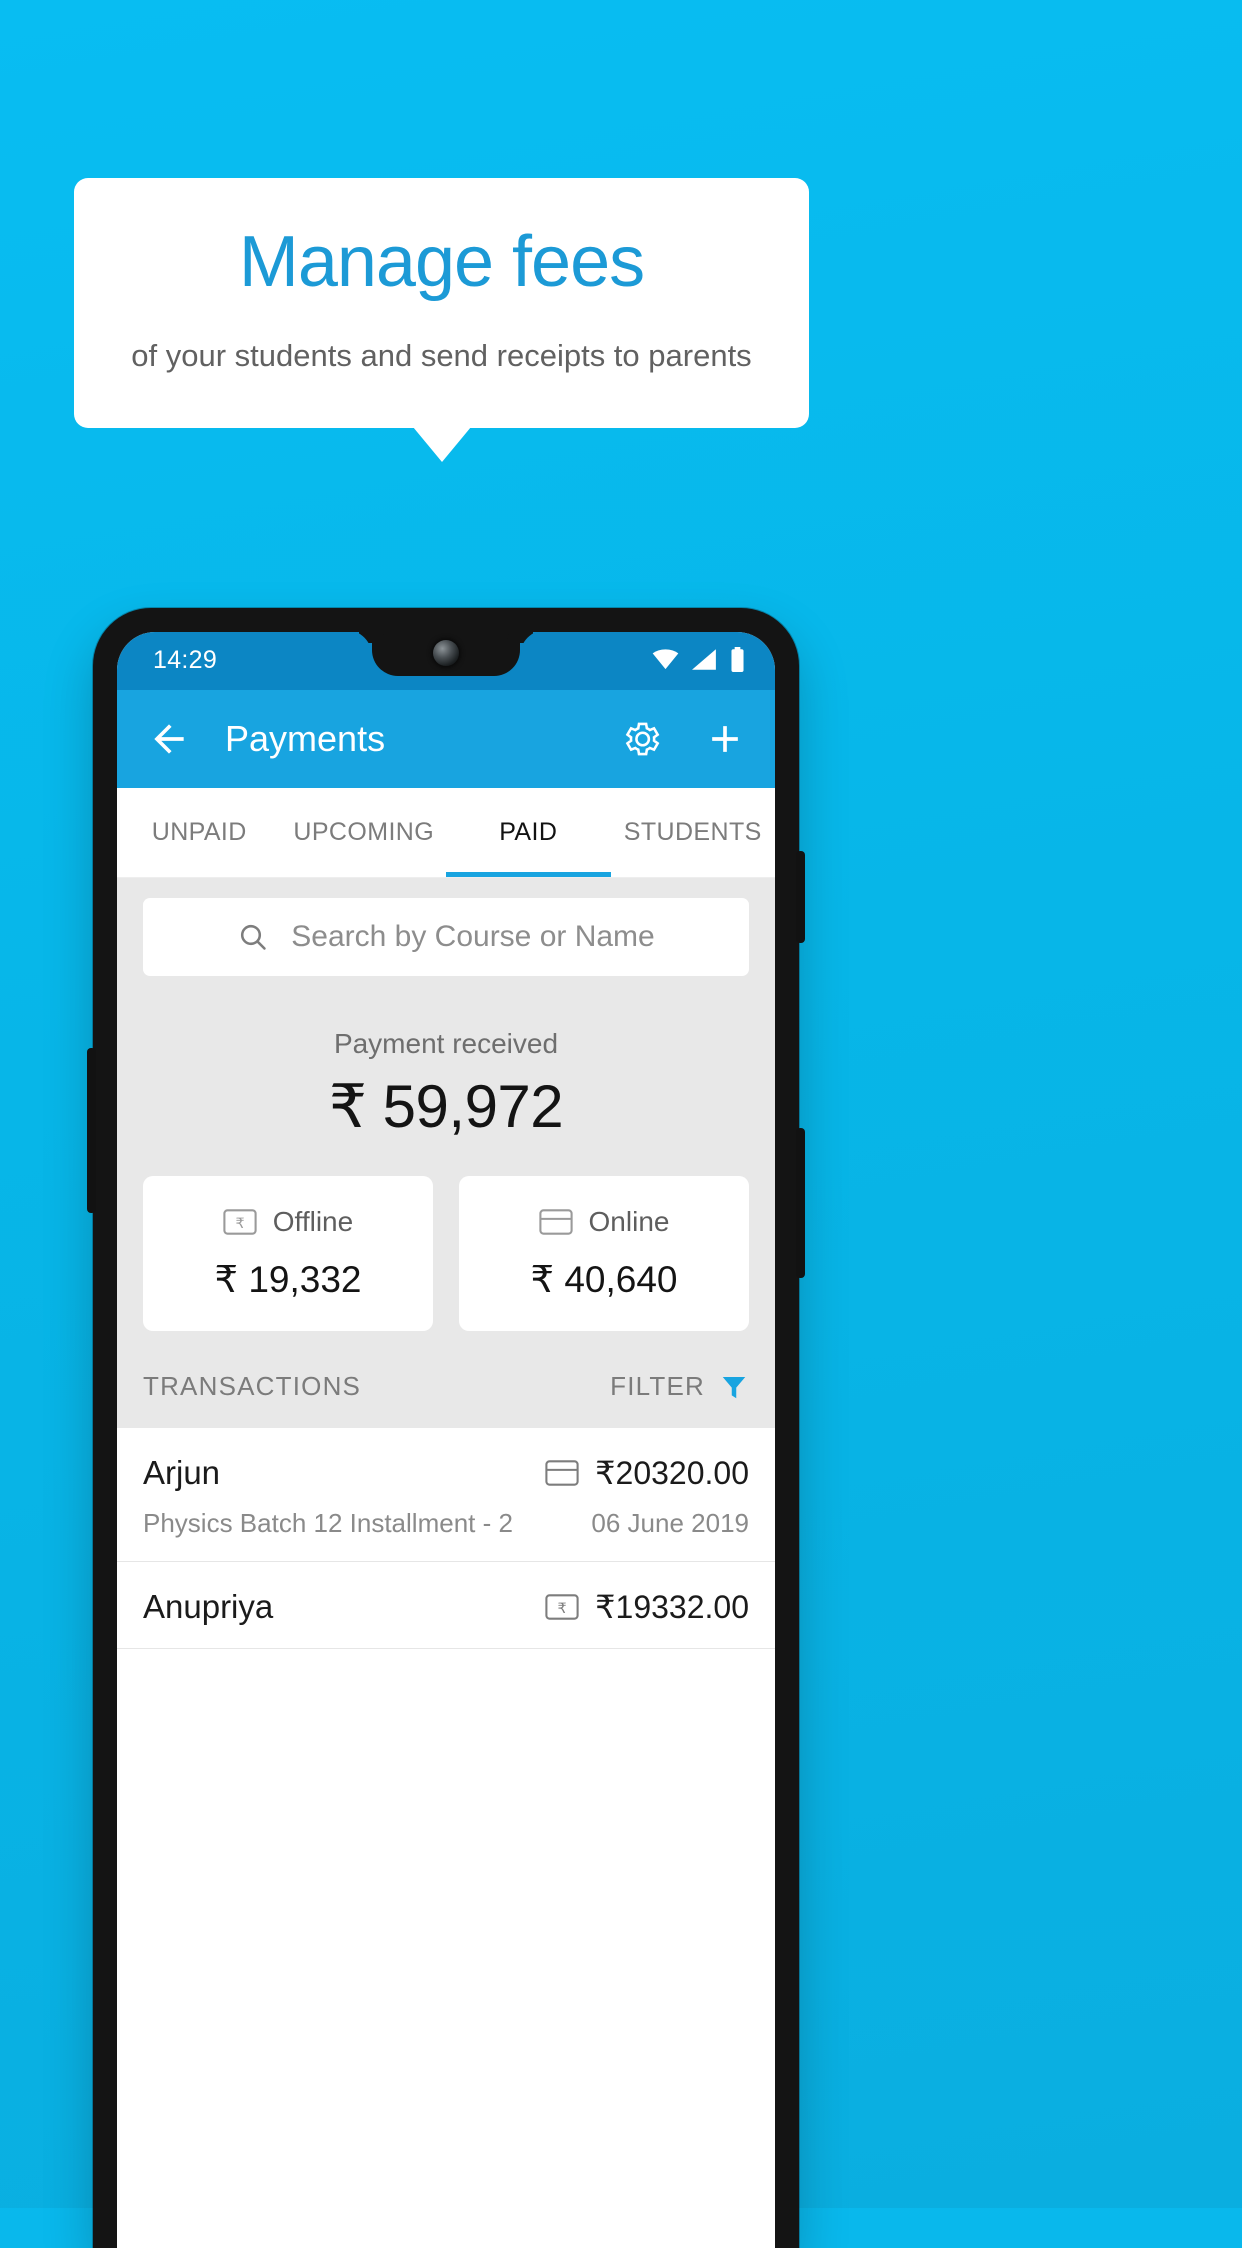  What do you see at coordinates (683, 739) in the screenshot?
I see `app-bar-actions` at bounding box center [683, 739].